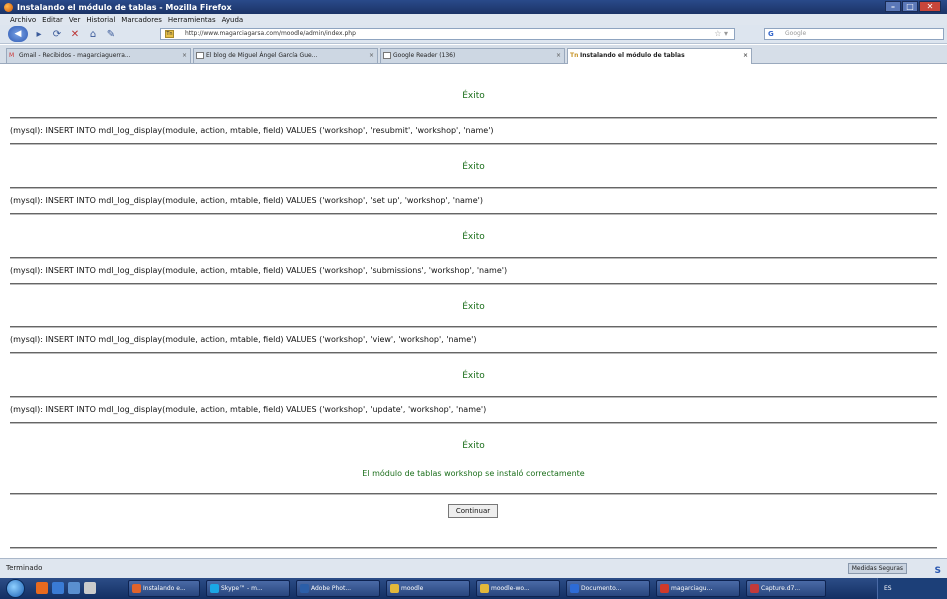  I want to click on addon-button: Medidas Seguras, so click(877, 568).